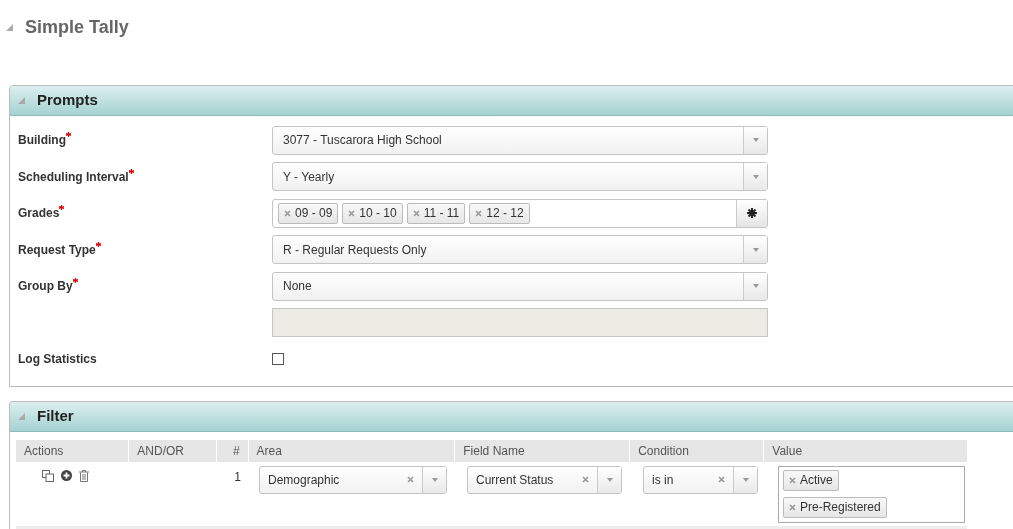 The width and height of the screenshot is (1013, 529). Describe the element at coordinates (663, 480) in the screenshot. I see `select-value: is in` at that location.